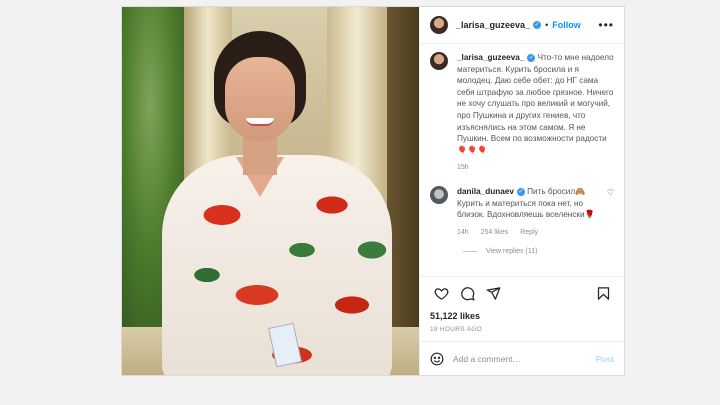 The width and height of the screenshot is (720, 405). Describe the element at coordinates (260, 122) in the screenshot. I see `photo-smile` at that location.